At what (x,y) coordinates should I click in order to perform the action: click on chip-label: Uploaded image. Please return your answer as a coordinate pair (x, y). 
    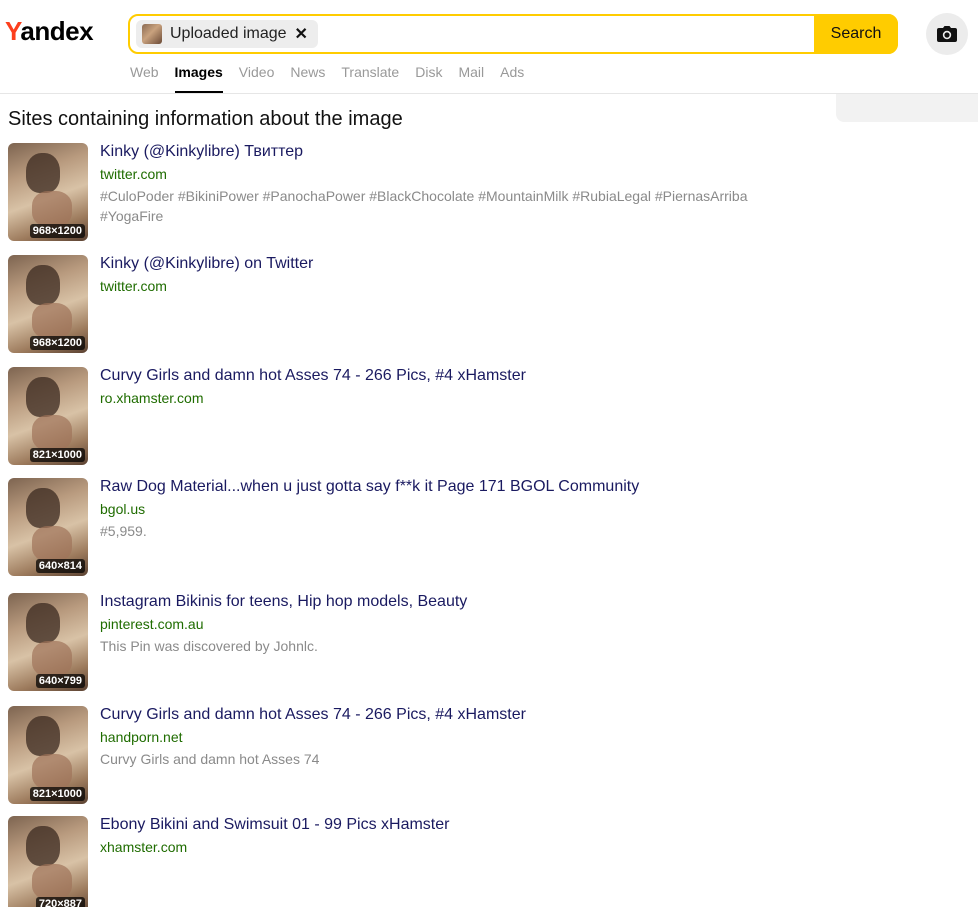
    Looking at the image, I should click on (228, 33).